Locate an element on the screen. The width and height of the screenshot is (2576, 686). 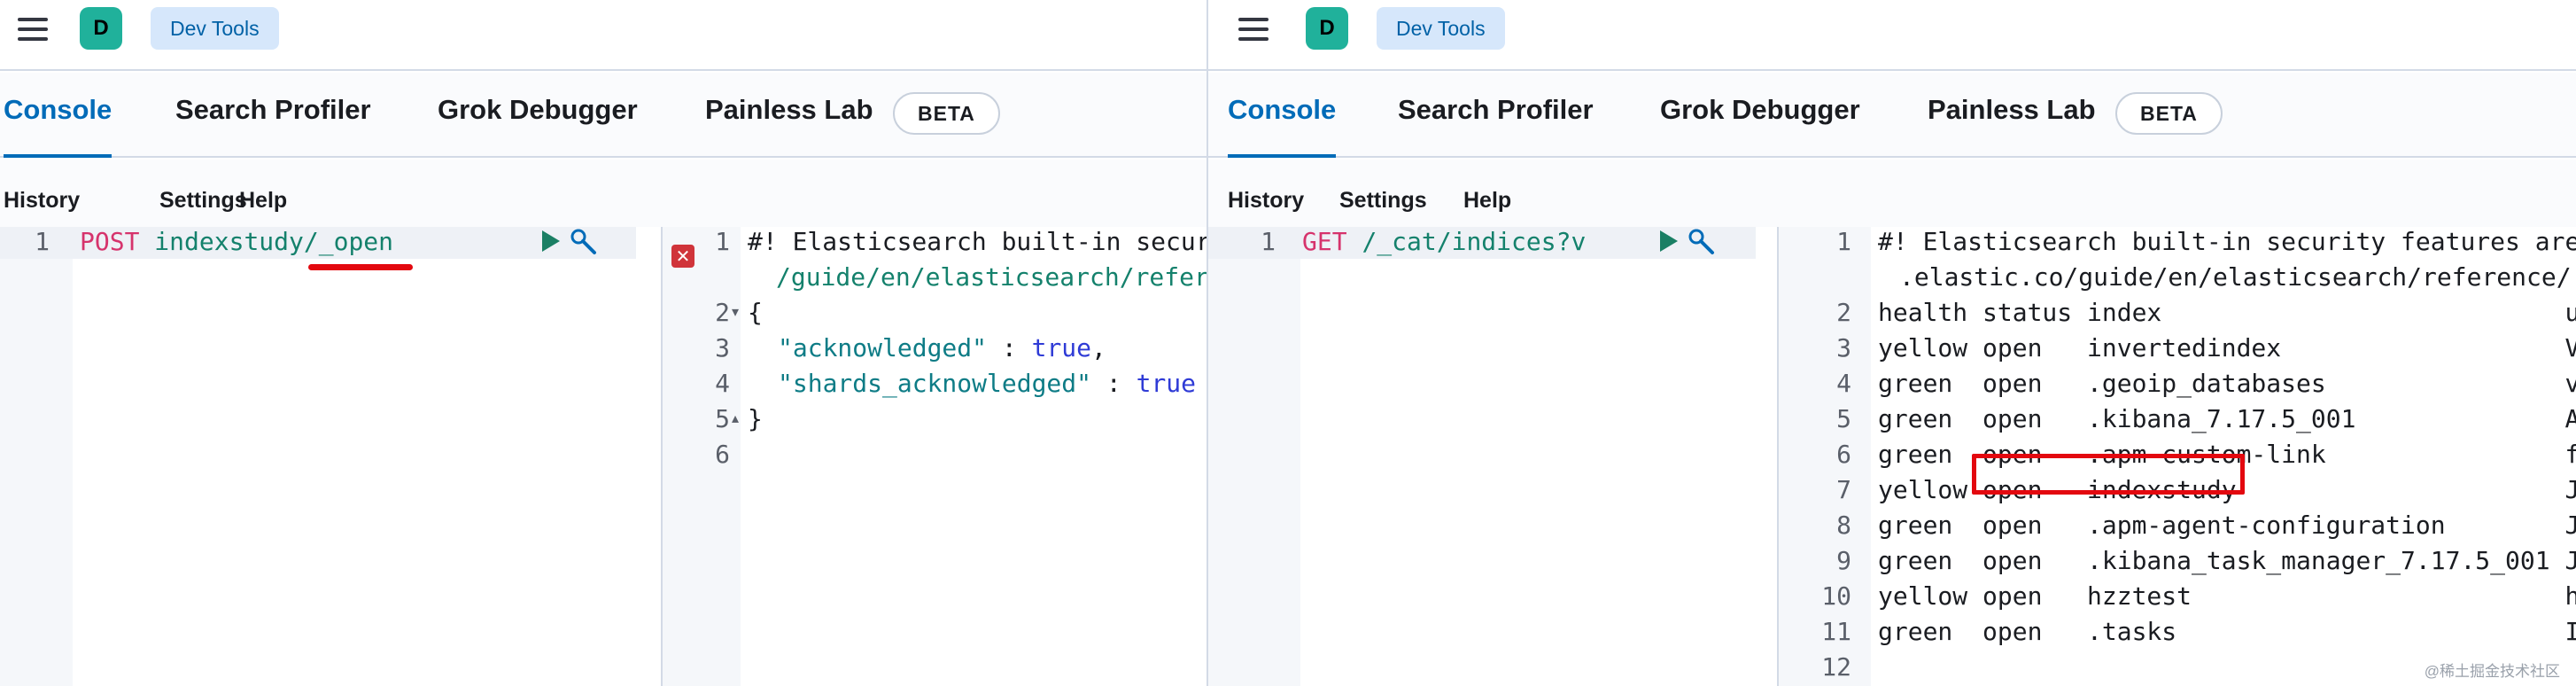
line-number: 11 is located at coordinates (1836, 631).